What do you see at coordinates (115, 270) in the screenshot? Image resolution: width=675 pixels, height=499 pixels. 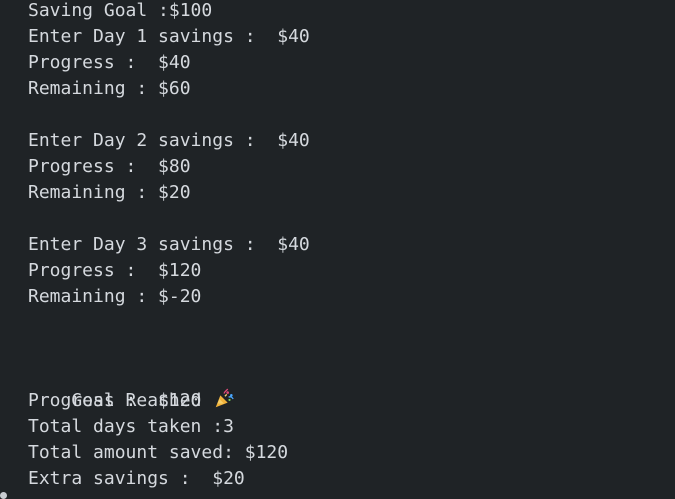 I see `progress-line-3: Progress : $120` at bounding box center [115, 270].